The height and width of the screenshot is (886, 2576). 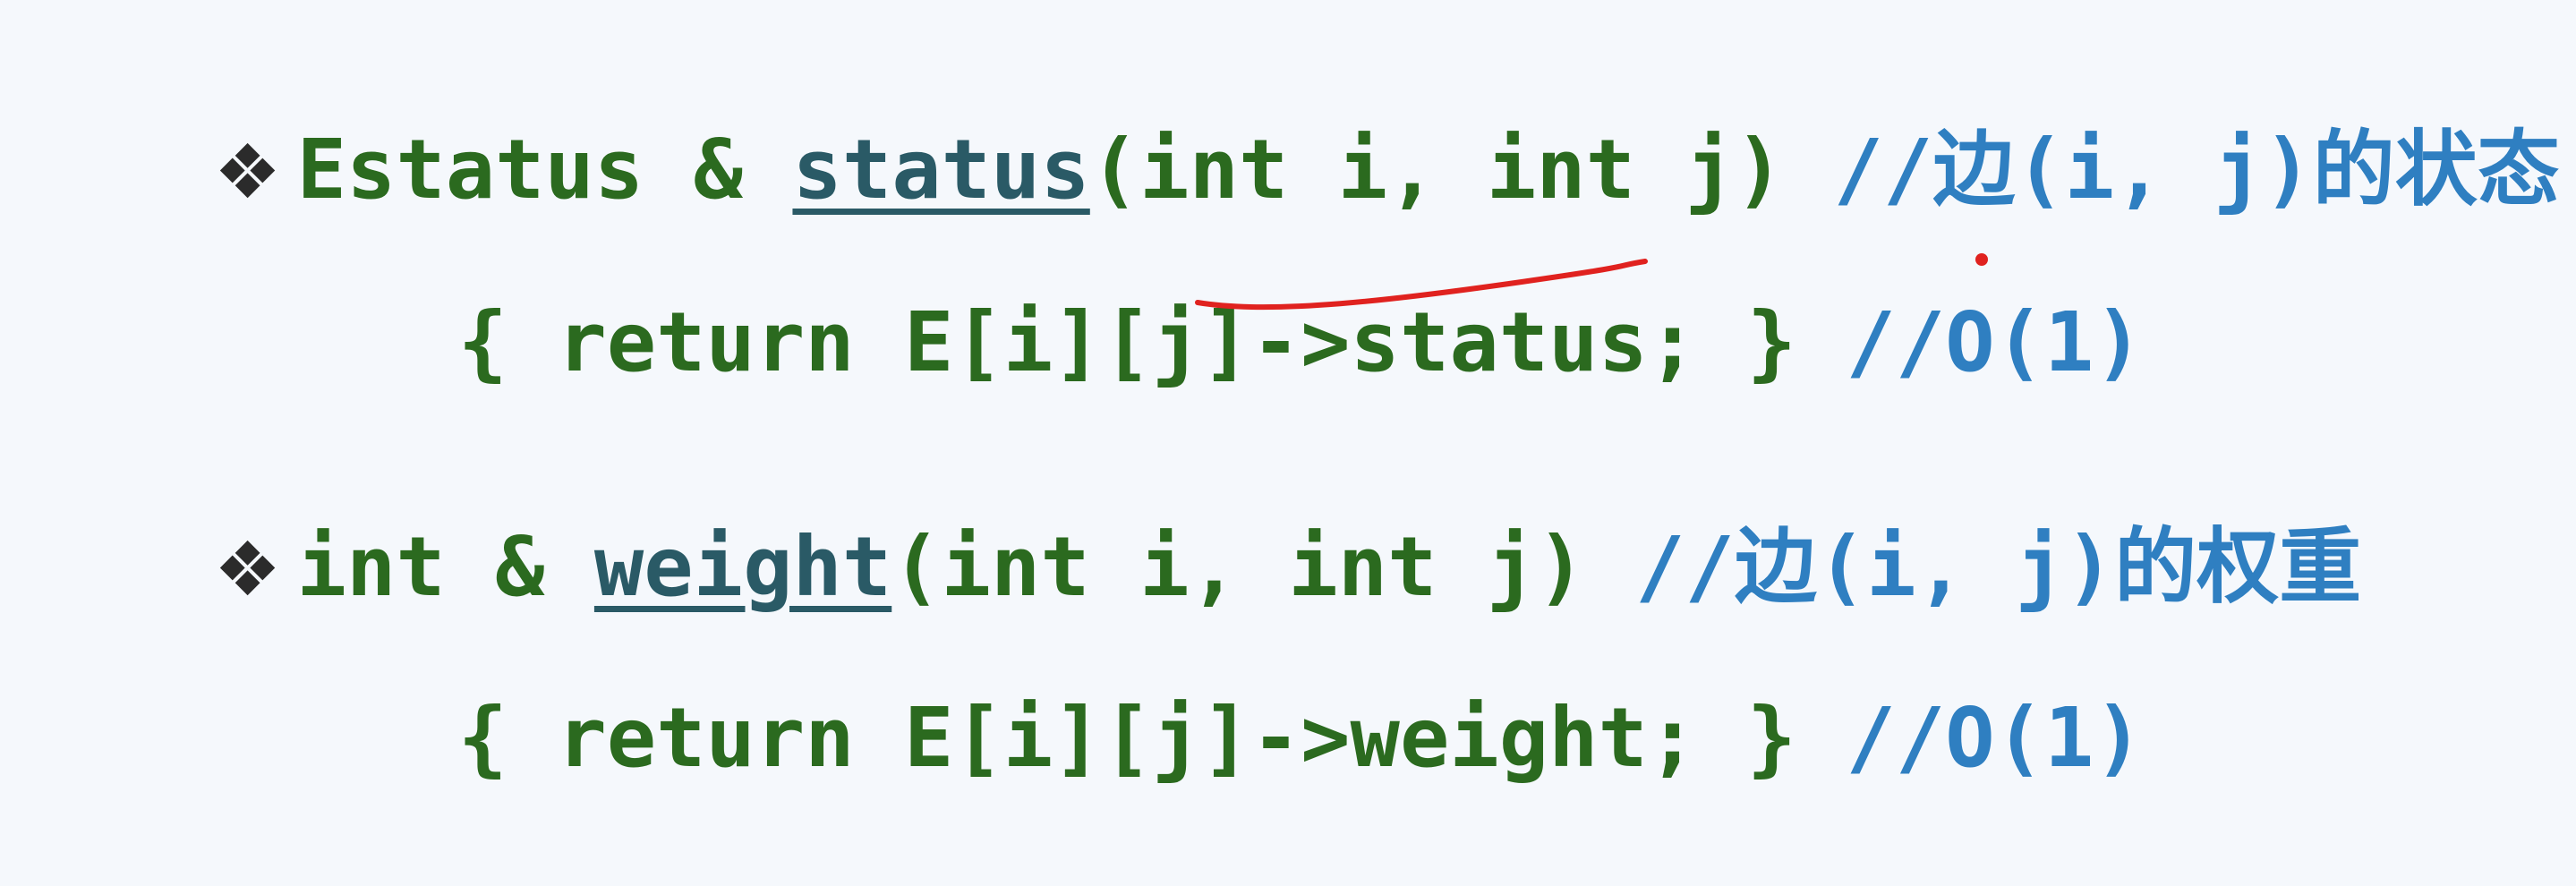 What do you see at coordinates (1152, 738) in the screenshot?
I see `function-body: { return E[i][j]->weight; }` at bounding box center [1152, 738].